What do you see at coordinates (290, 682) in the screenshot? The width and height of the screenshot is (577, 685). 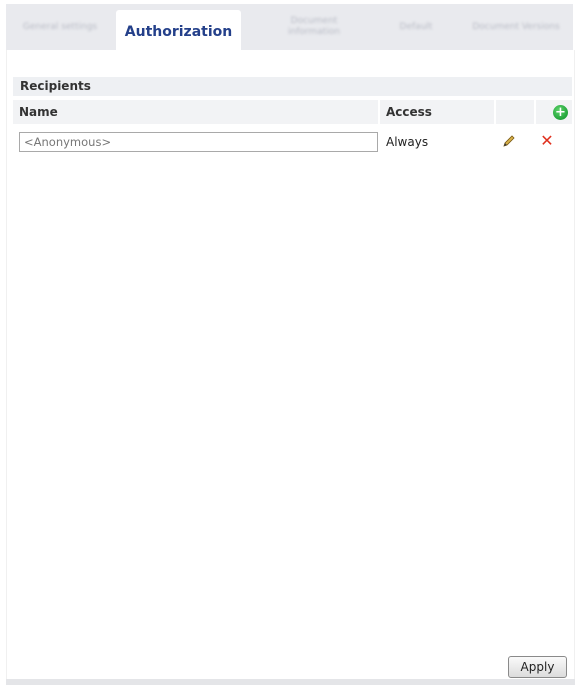 I see `footer-strip` at bounding box center [290, 682].